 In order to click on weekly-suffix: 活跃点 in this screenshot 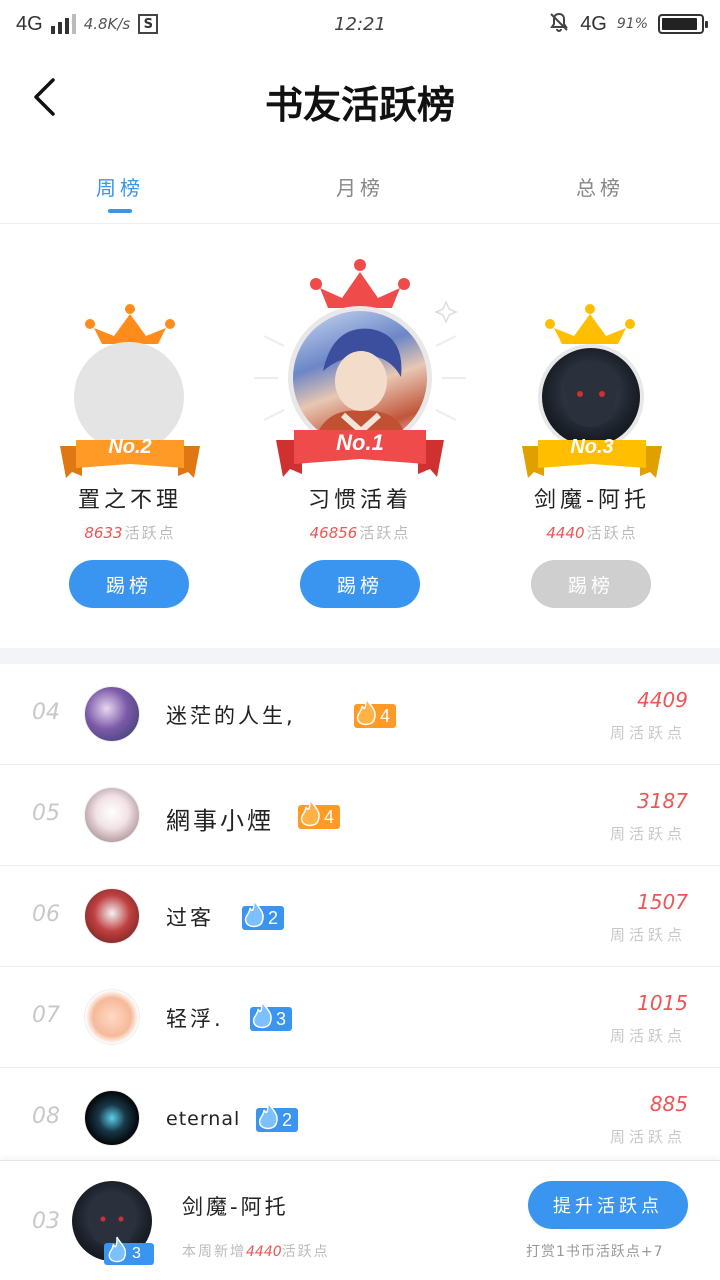, I will do `click(305, 1252)`.